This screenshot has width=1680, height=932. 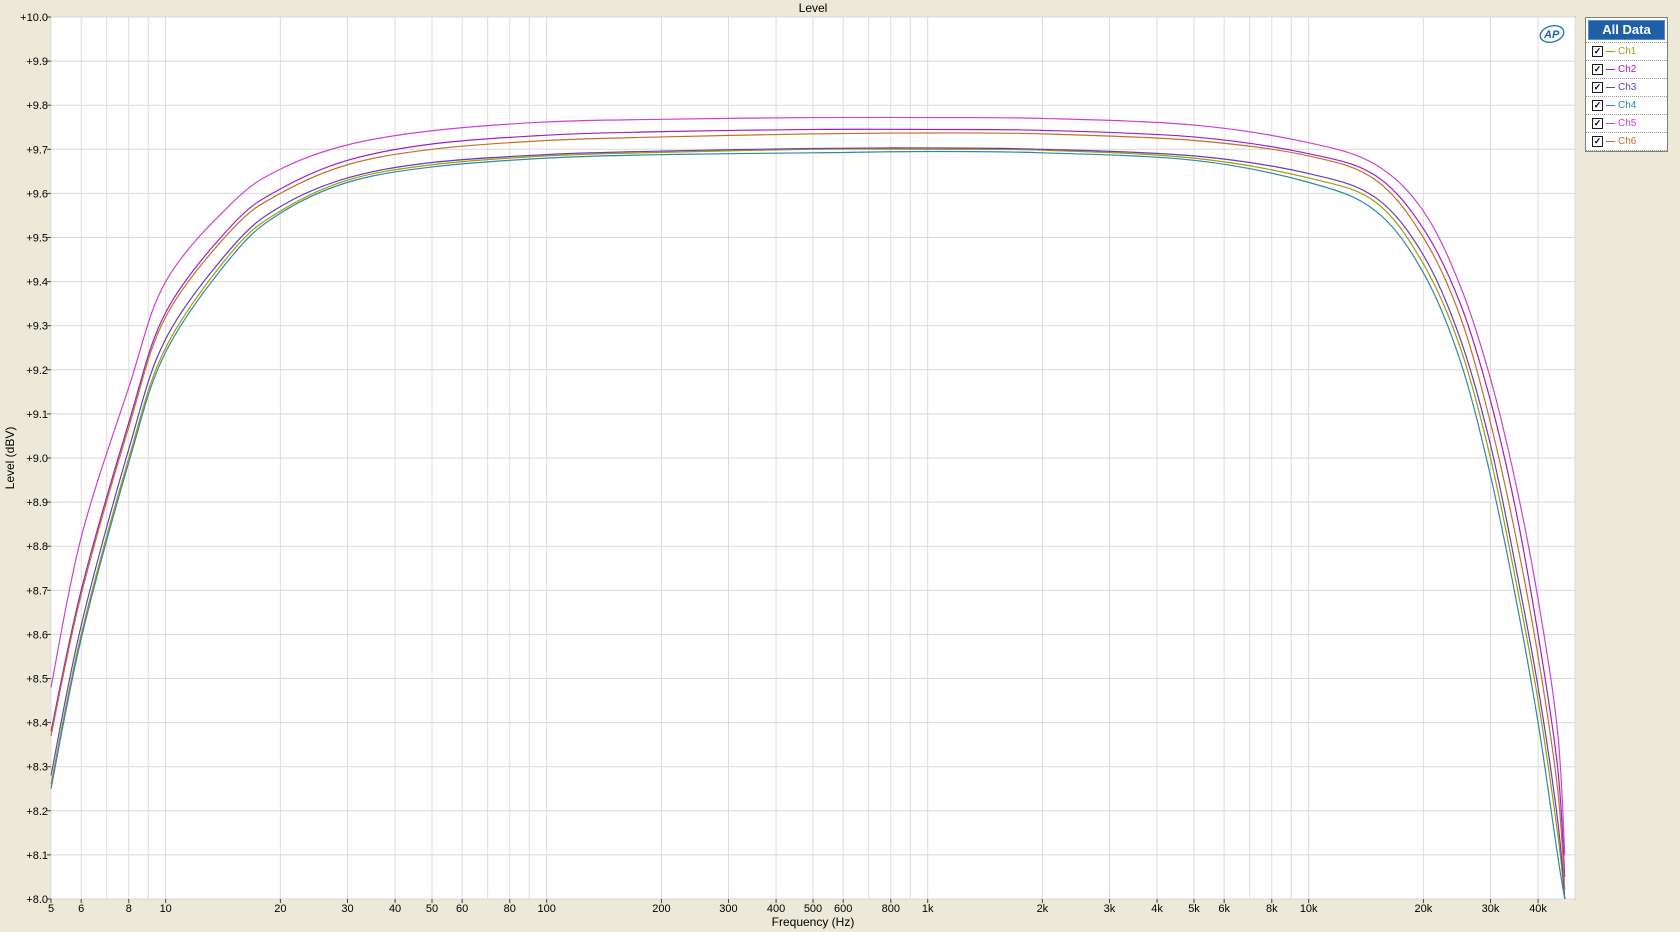 What do you see at coordinates (37, 239) in the screenshot?
I see `y-tick-label: +9.5` at bounding box center [37, 239].